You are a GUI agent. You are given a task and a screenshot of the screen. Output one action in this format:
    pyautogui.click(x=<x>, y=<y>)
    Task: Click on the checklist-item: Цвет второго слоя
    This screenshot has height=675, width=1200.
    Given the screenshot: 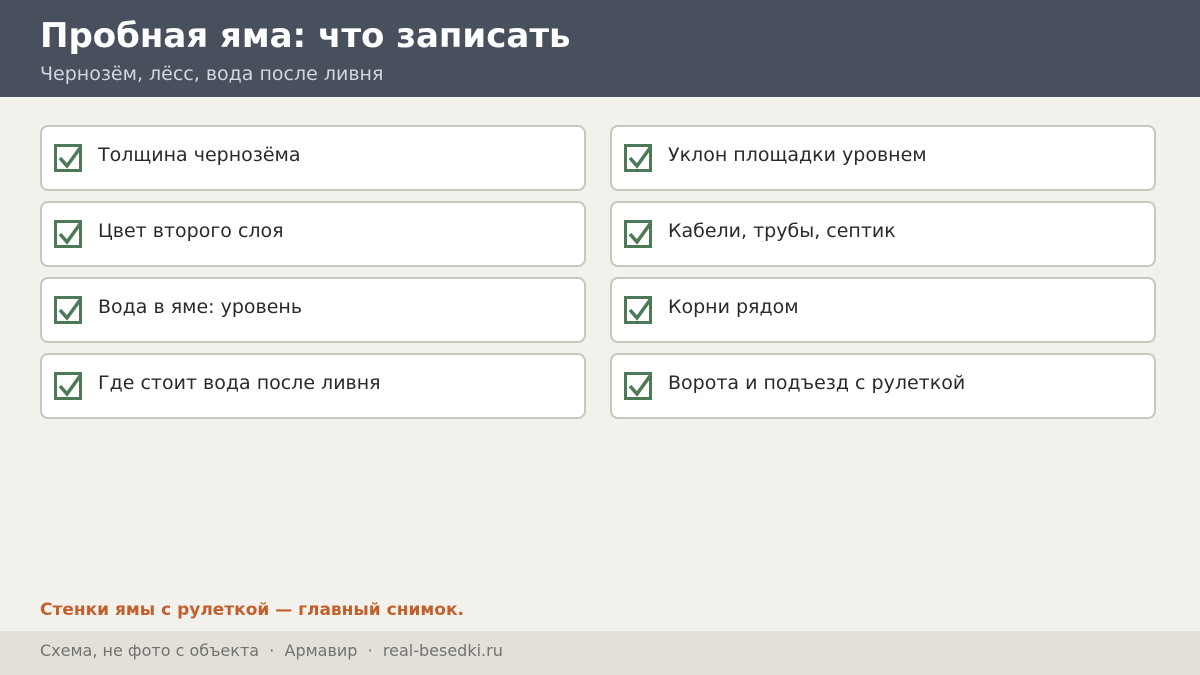 What is the action you would take?
    pyautogui.click(x=313, y=234)
    